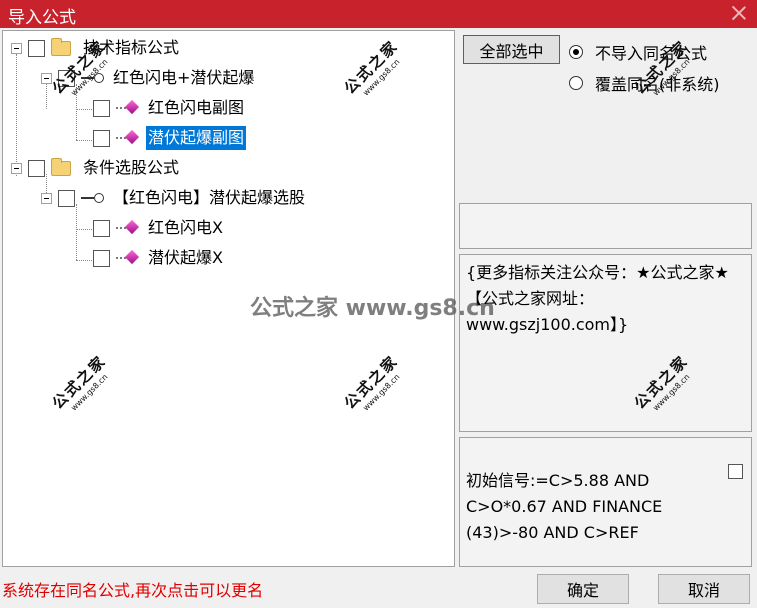  What do you see at coordinates (131, 167) in the screenshot?
I see `tree-node-label: 条件选股公式` at bounding box center [131, 167].